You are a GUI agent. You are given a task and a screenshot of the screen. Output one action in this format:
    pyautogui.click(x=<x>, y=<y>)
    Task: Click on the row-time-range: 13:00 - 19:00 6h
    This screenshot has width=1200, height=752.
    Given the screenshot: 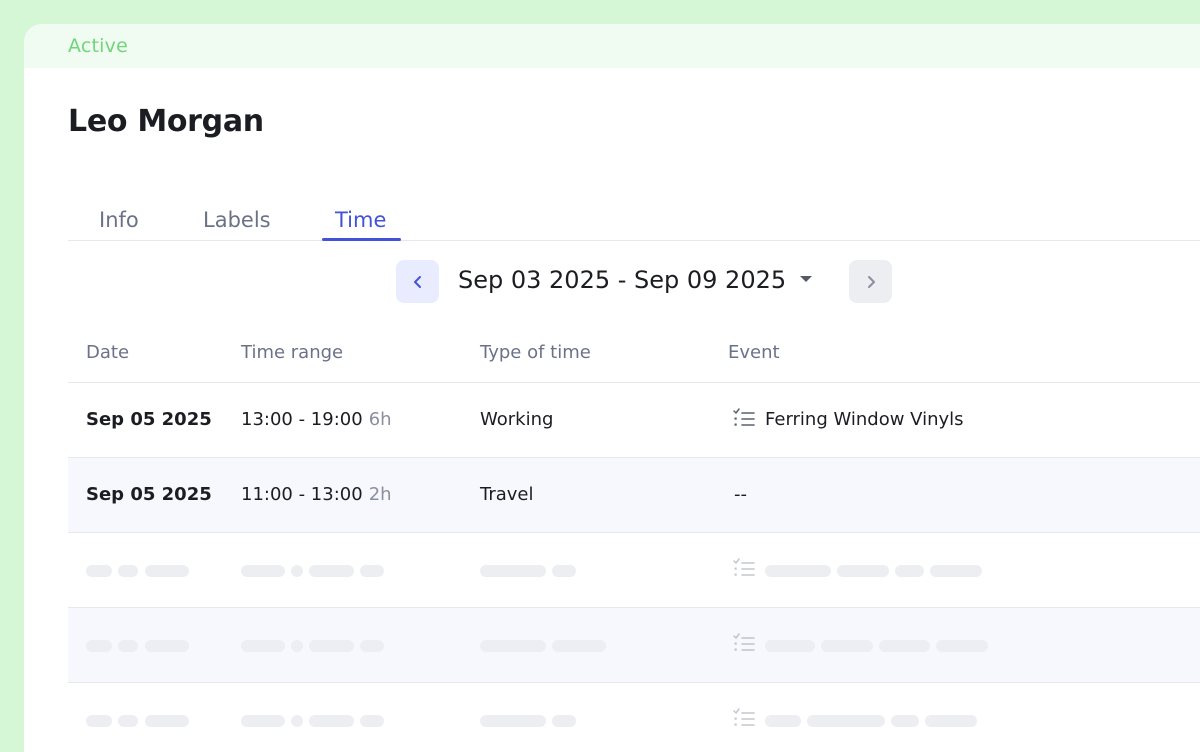 What is the action you would take?
    pyautogui.click(x=316, y=419)
    